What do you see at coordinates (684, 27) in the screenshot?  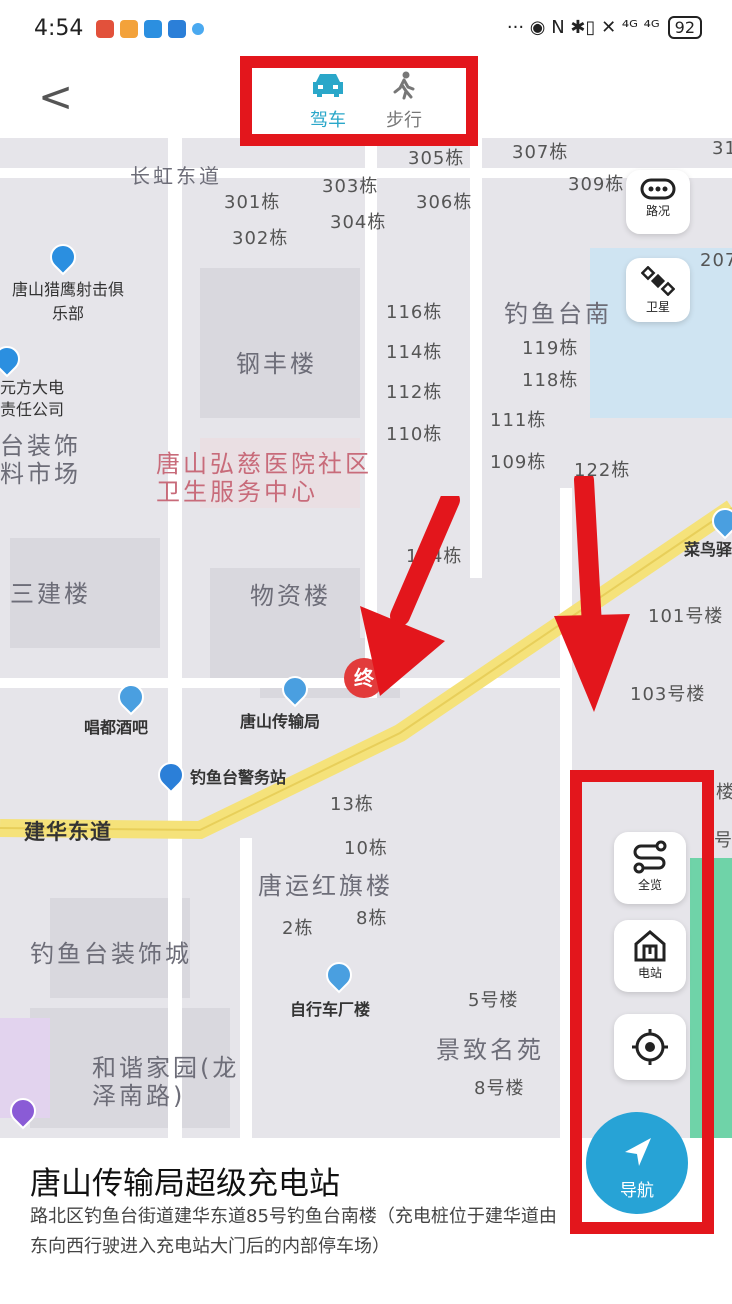 I see `battery-indicator: 92` at bounding box center [684, 27].